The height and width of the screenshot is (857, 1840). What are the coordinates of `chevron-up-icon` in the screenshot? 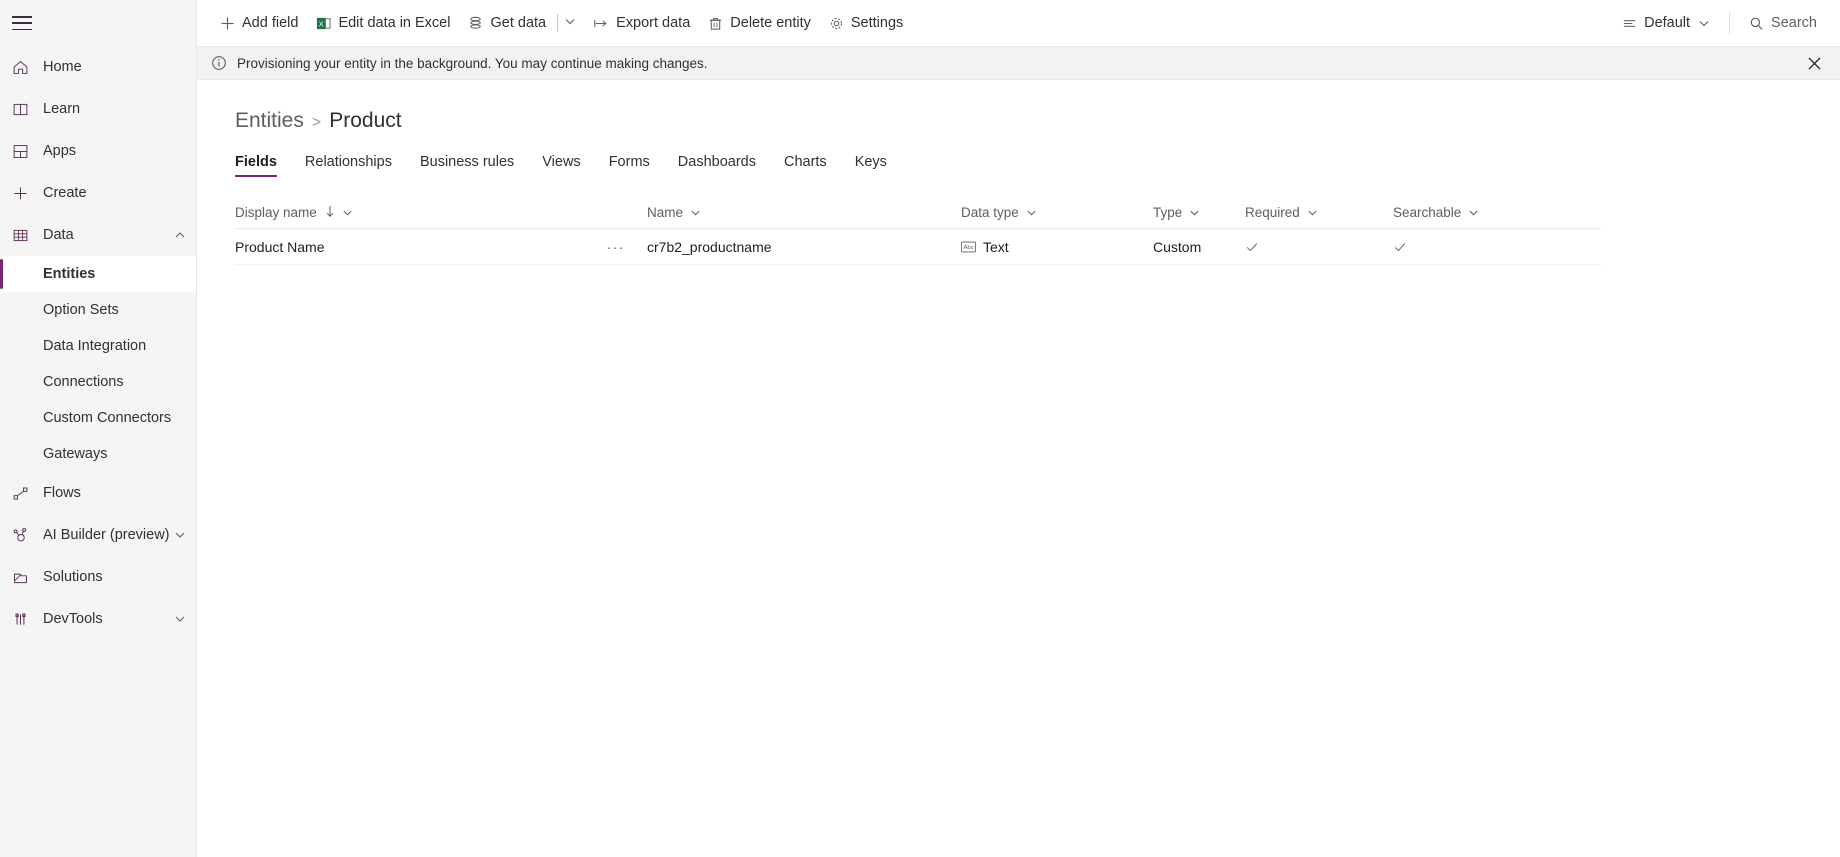 It's located at (180, 235).